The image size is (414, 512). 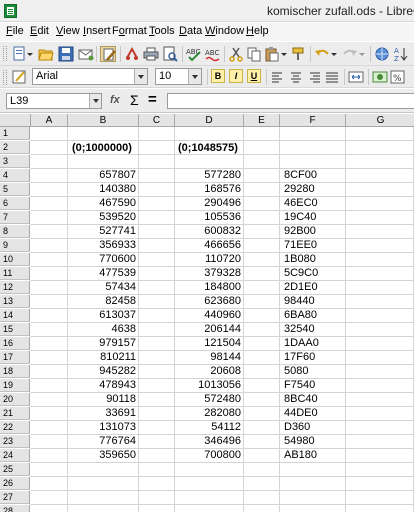 What do you see at coordinates (103, 301) in the screenshot?
I see `cell-b13: 82458` at bounding box center [103, 301].